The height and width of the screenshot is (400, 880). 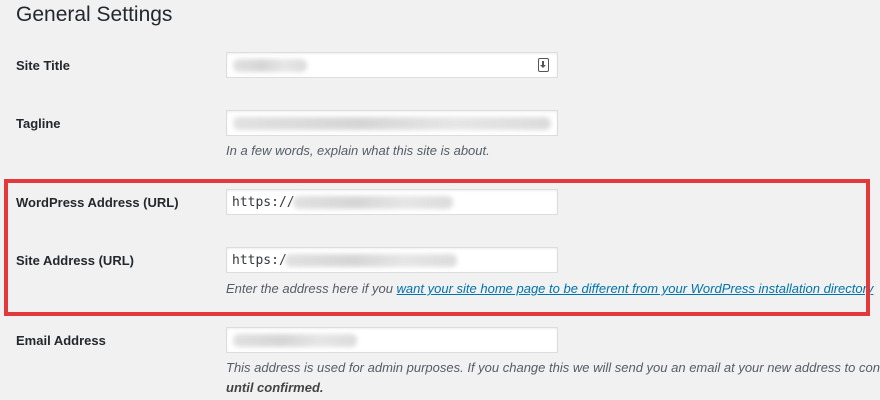 I want to click on tagline-value-blurred, so click(x=392, y=123).